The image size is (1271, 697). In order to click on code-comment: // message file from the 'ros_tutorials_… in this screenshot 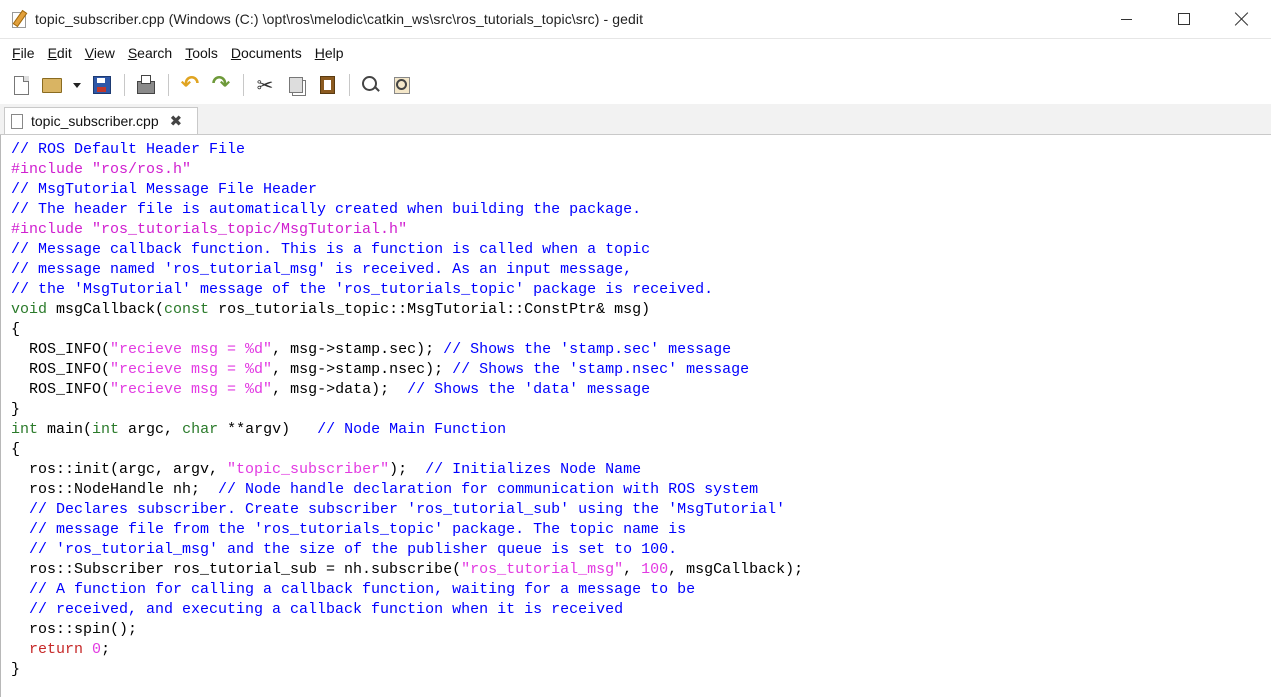, I will do `click(349, 529)`.